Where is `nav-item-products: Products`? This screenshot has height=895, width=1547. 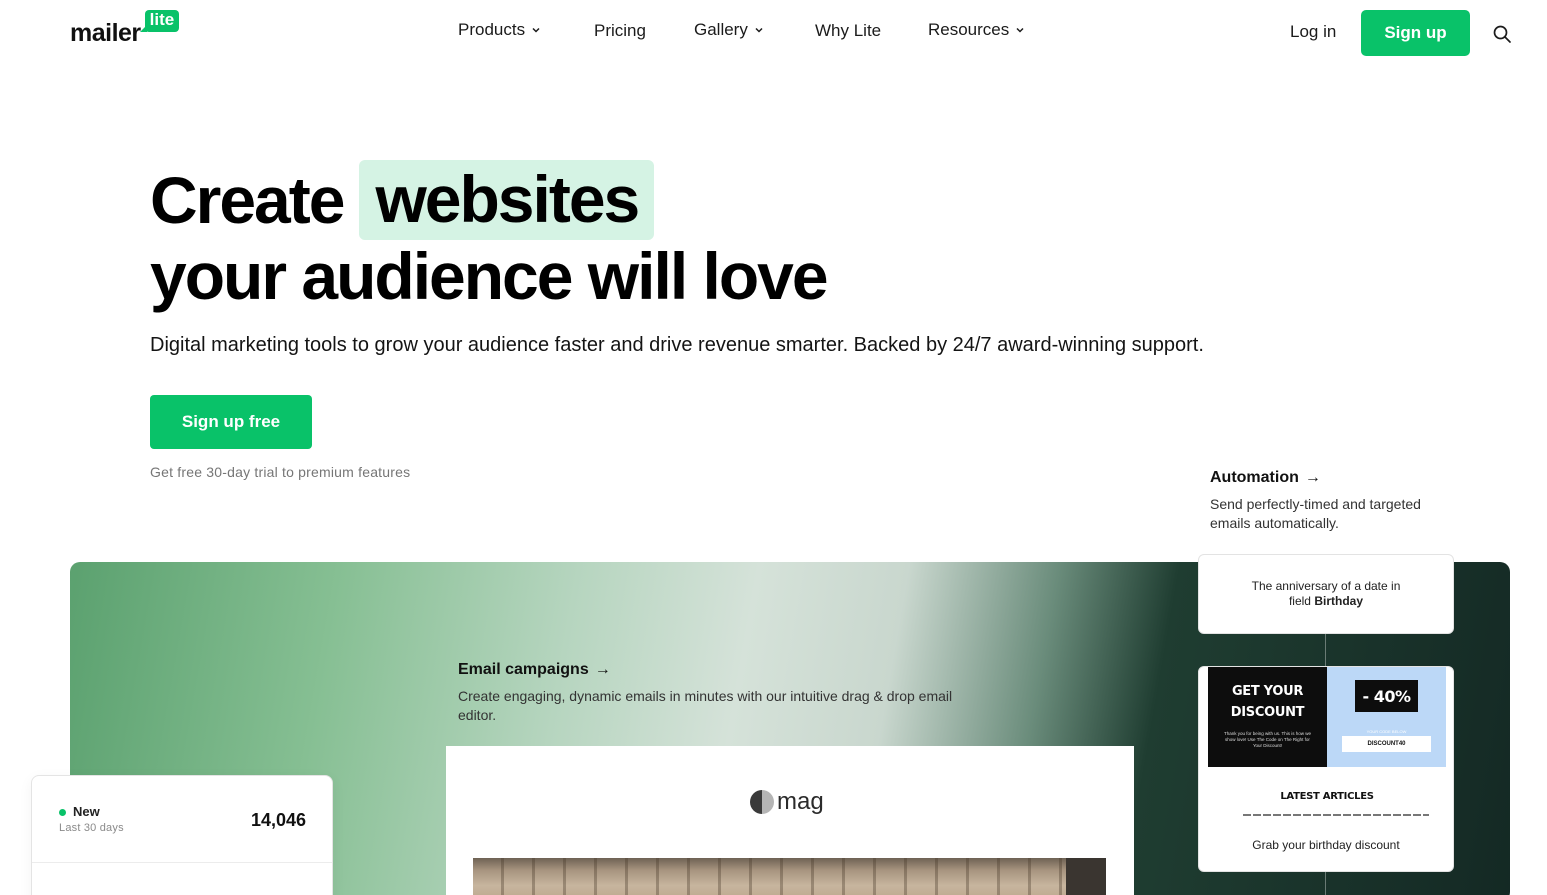
nav-item-products: Products is located at coordinates (499, 30).